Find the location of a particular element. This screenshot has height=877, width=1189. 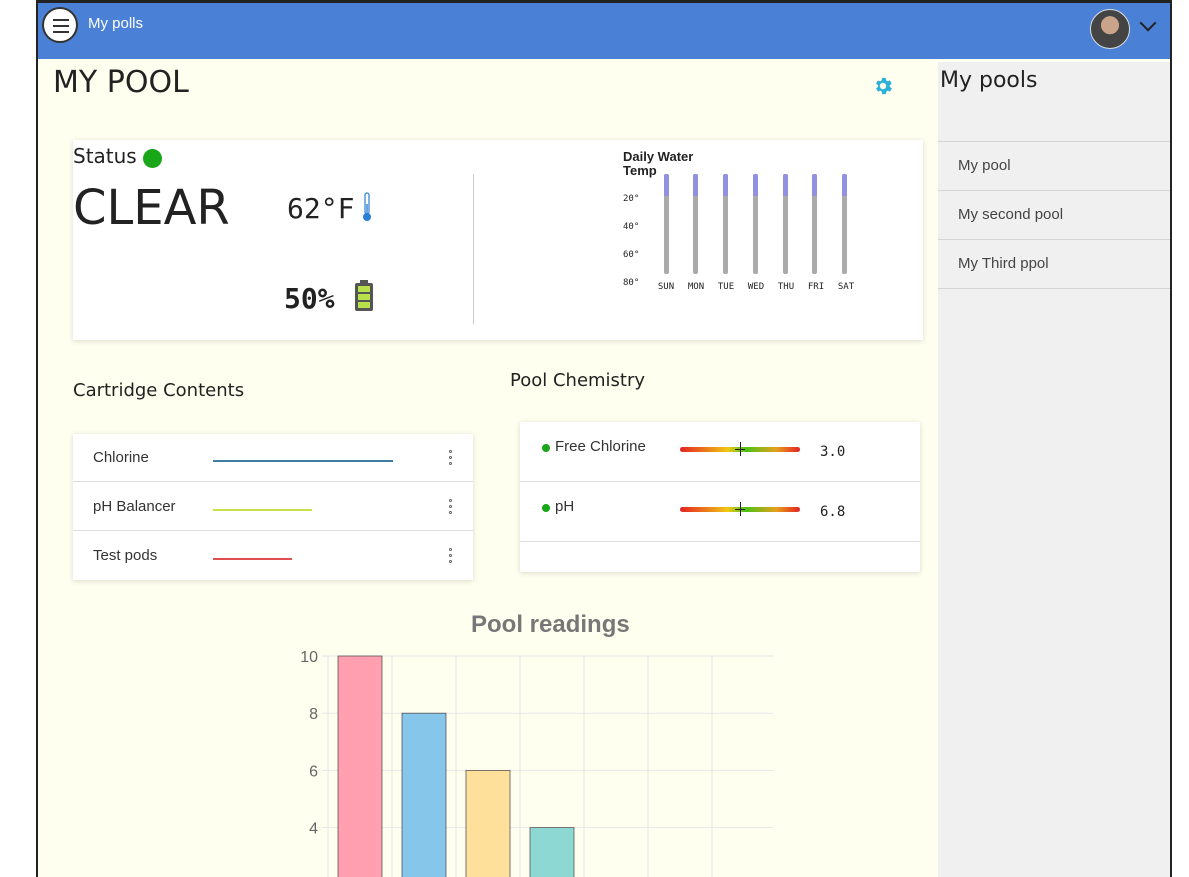

chevron-down-icon is located at coordinates (1148, 23).